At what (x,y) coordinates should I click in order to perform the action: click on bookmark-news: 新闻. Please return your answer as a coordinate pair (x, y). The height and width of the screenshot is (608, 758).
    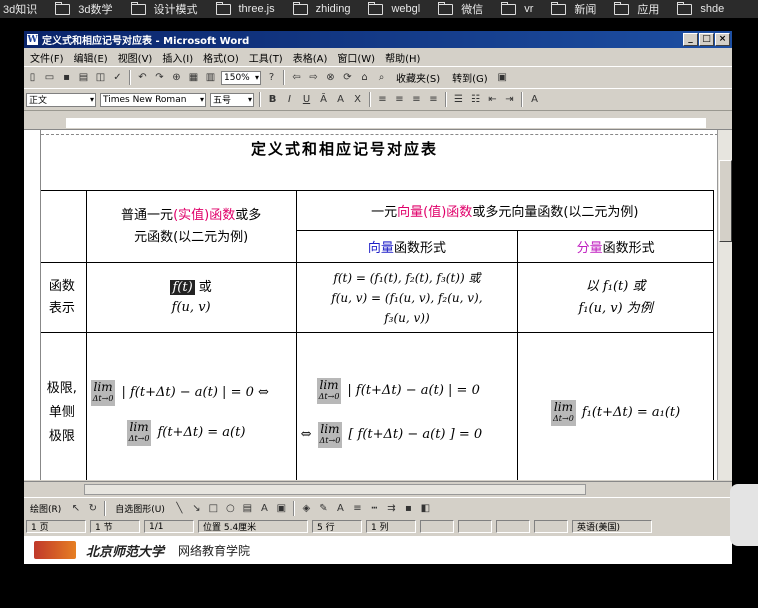
    Looking at the image, I should click on (573, 9).